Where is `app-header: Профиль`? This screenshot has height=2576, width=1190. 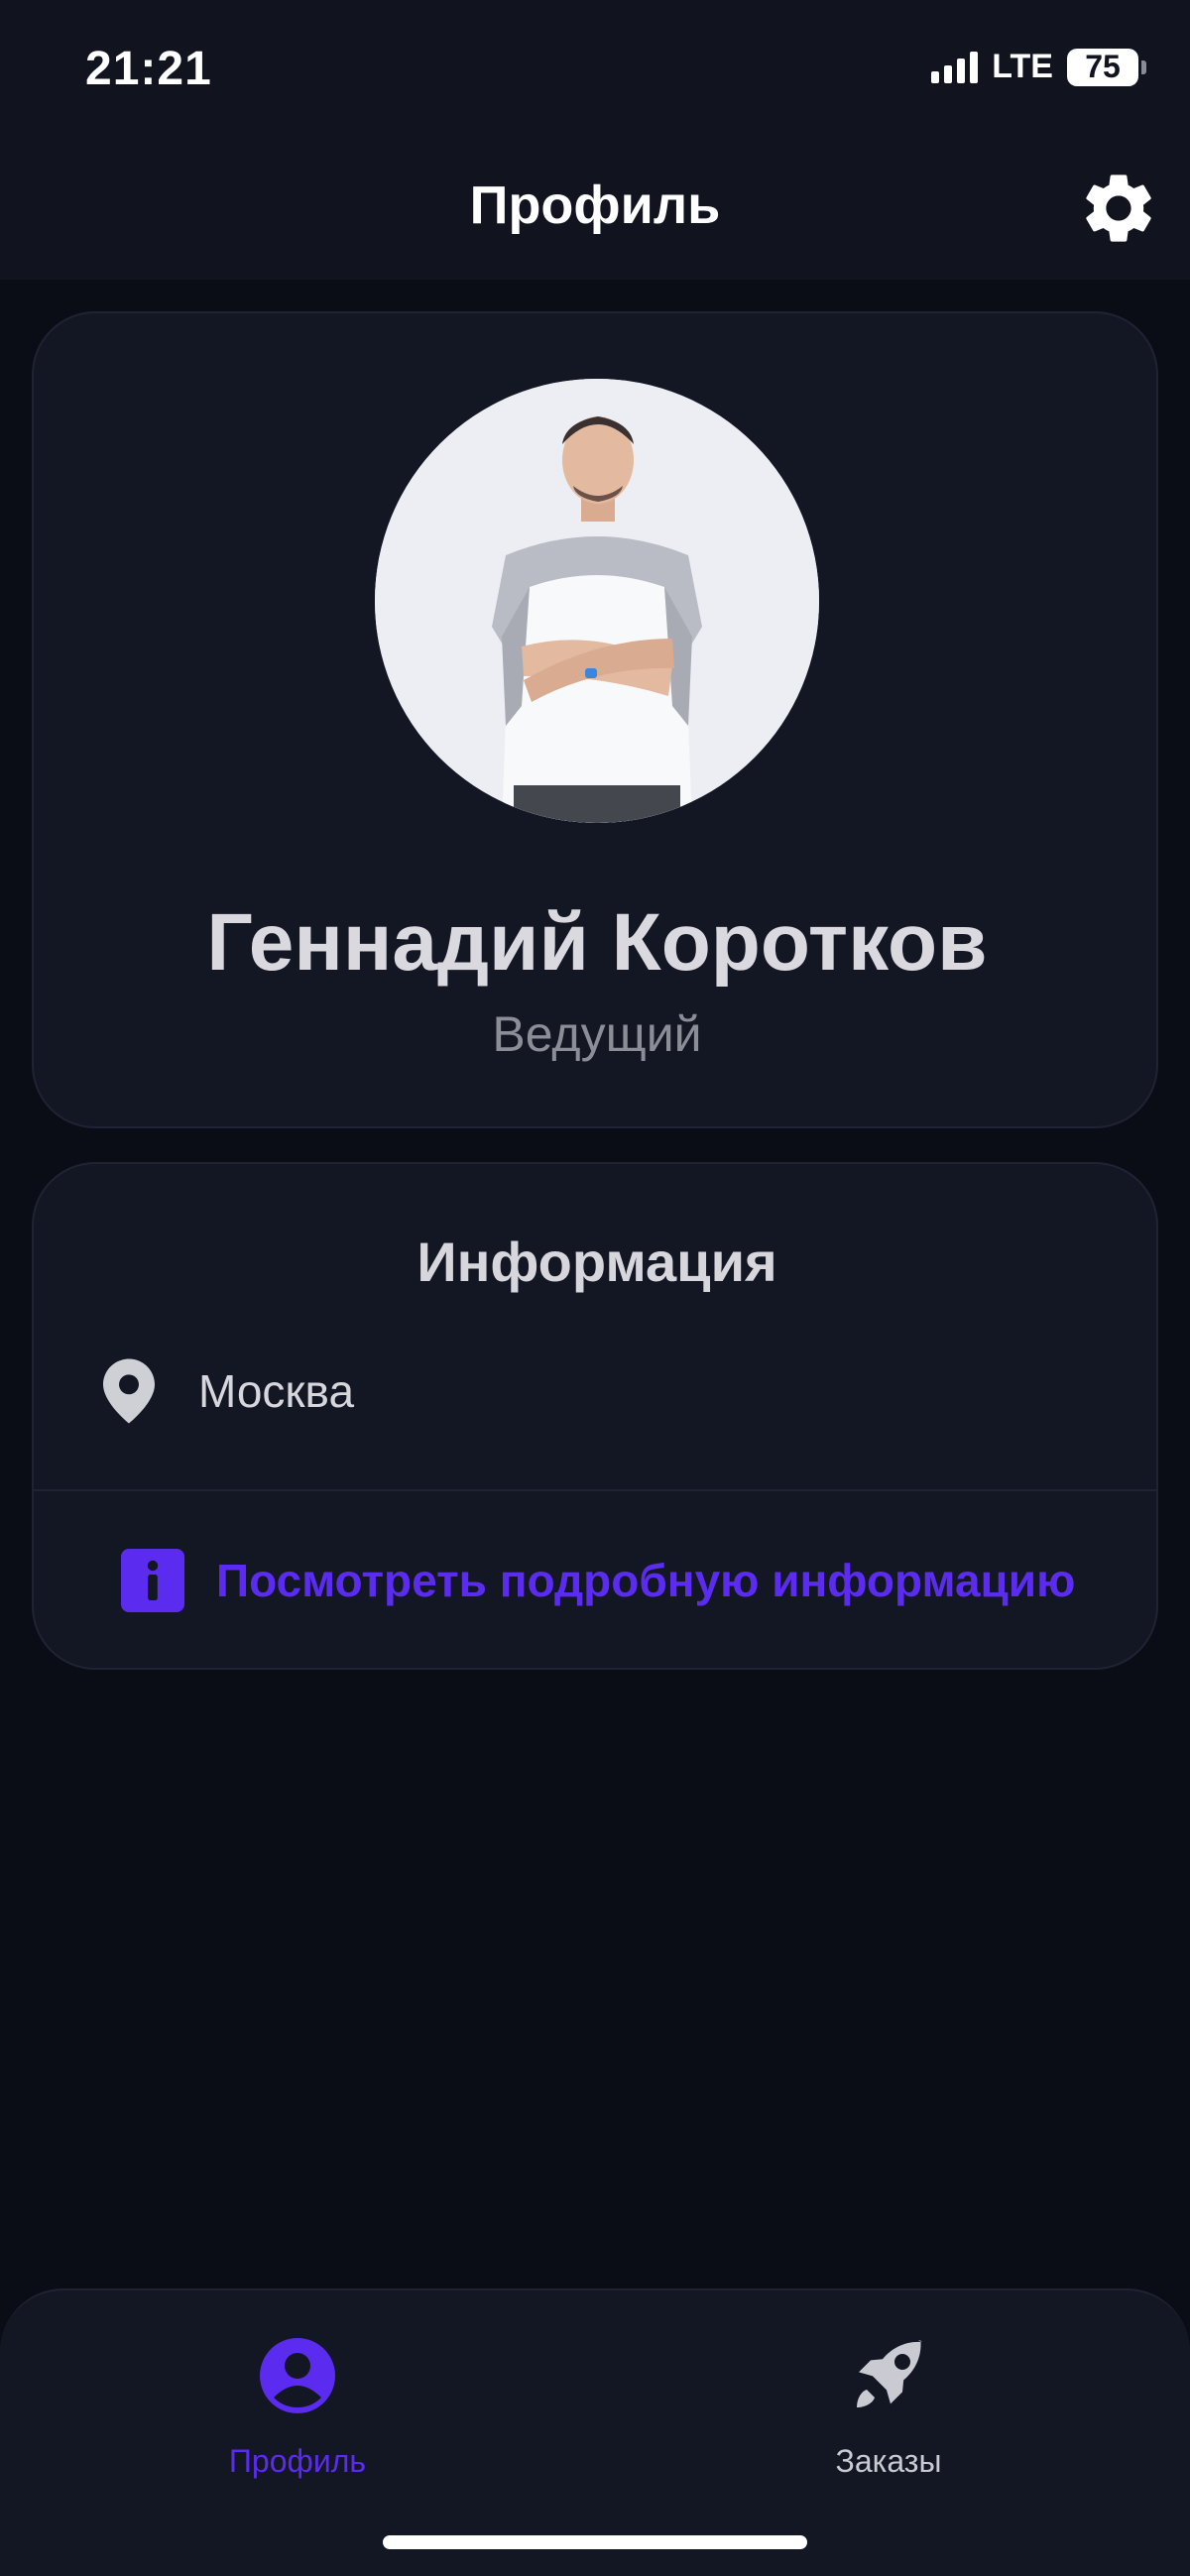
app-header: Профиль is located at coordinates (595, 209).